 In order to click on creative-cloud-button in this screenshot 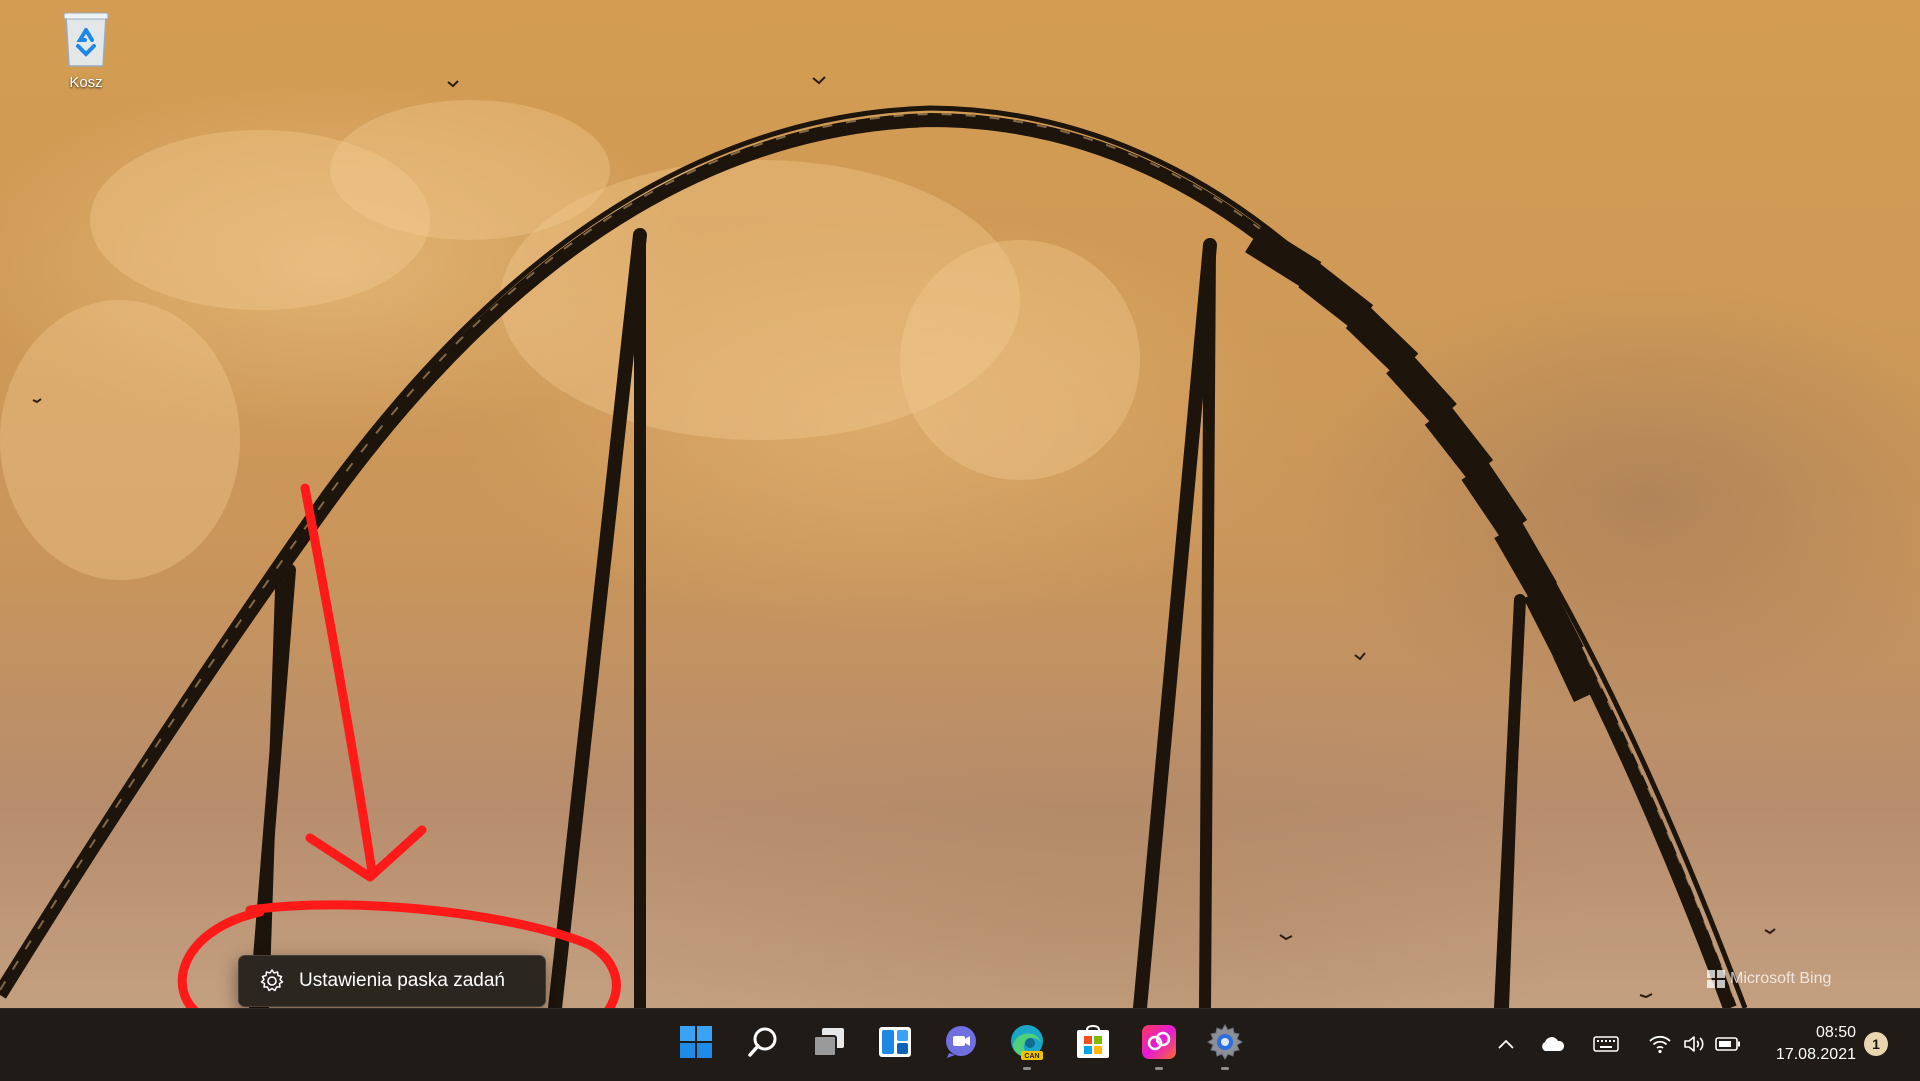, I will do `click(1159, 1044)`.